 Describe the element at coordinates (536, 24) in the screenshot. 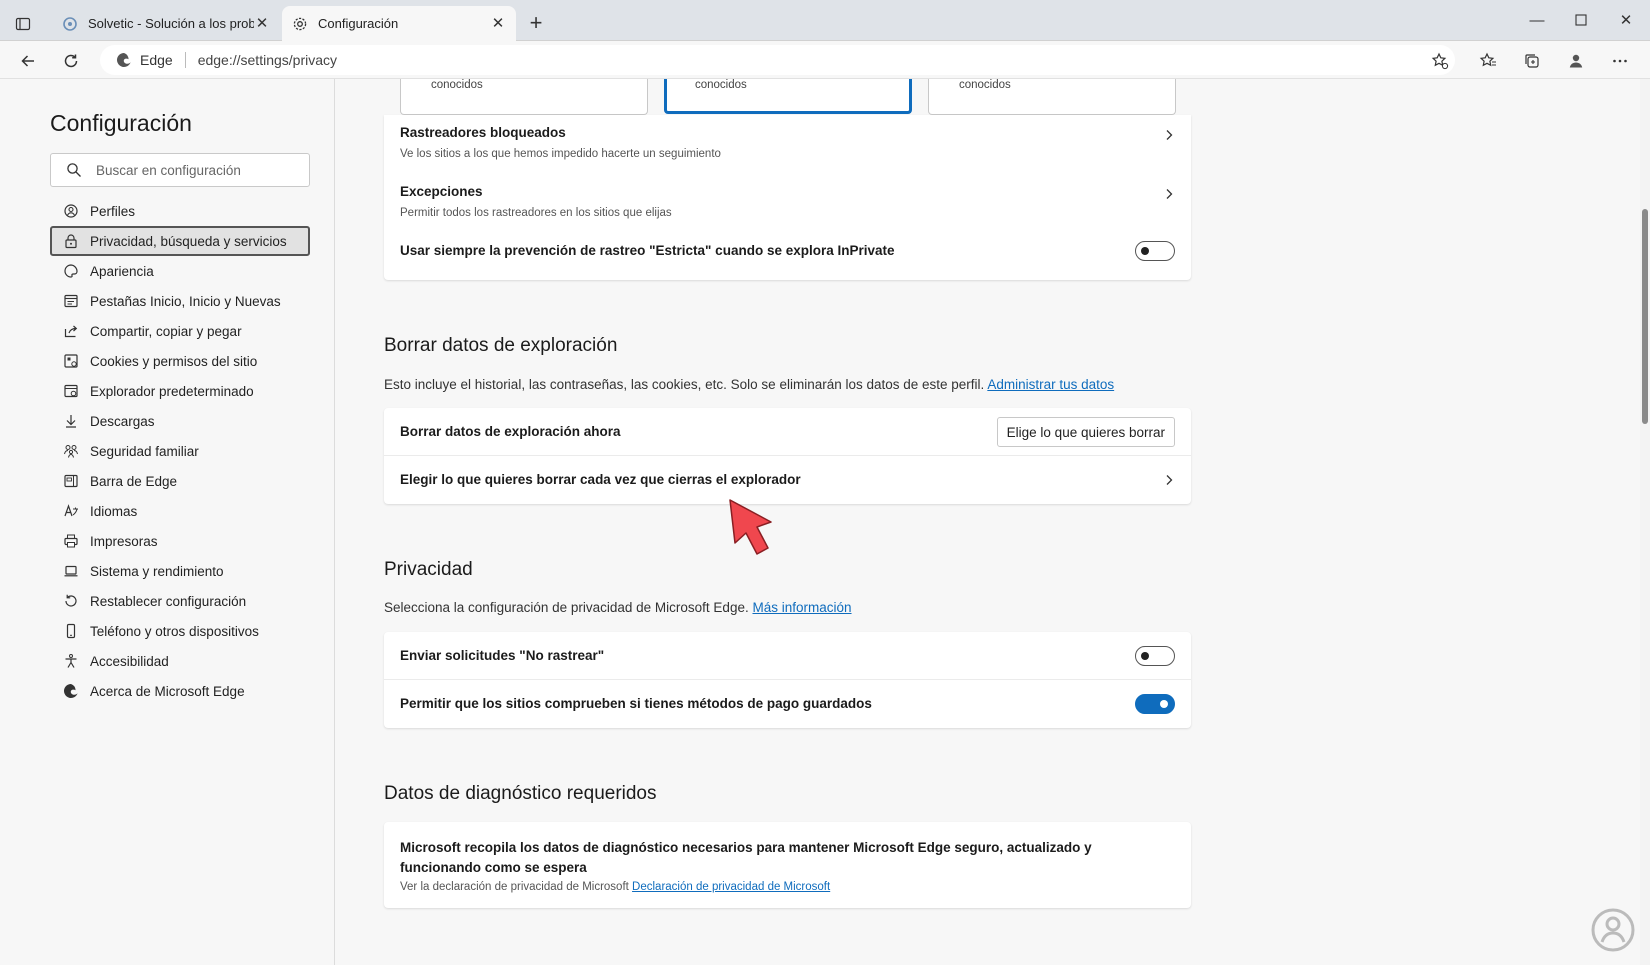

I see `new-tab-button: +` at that location.